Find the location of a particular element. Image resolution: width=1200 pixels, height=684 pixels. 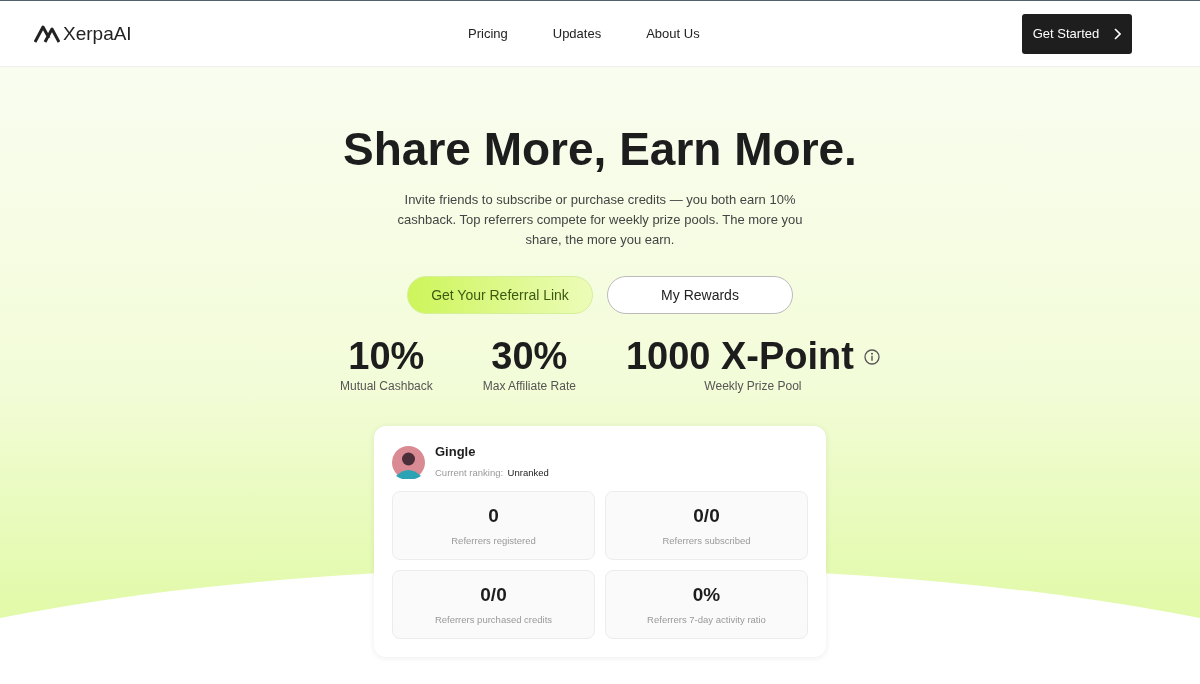

avatar is located at coordinates (408, 462).